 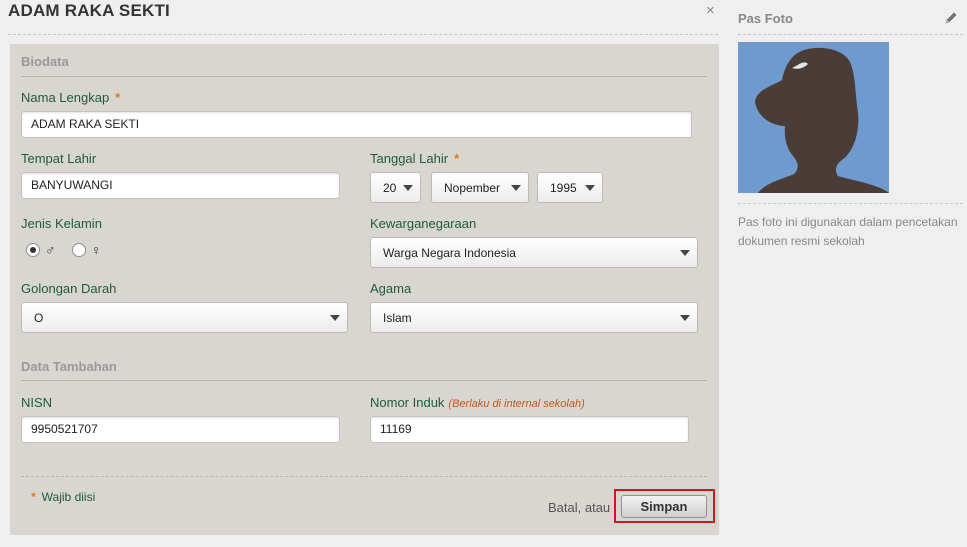 I want to click on birth-month-select: Nopember, so click(x=480, y=187).